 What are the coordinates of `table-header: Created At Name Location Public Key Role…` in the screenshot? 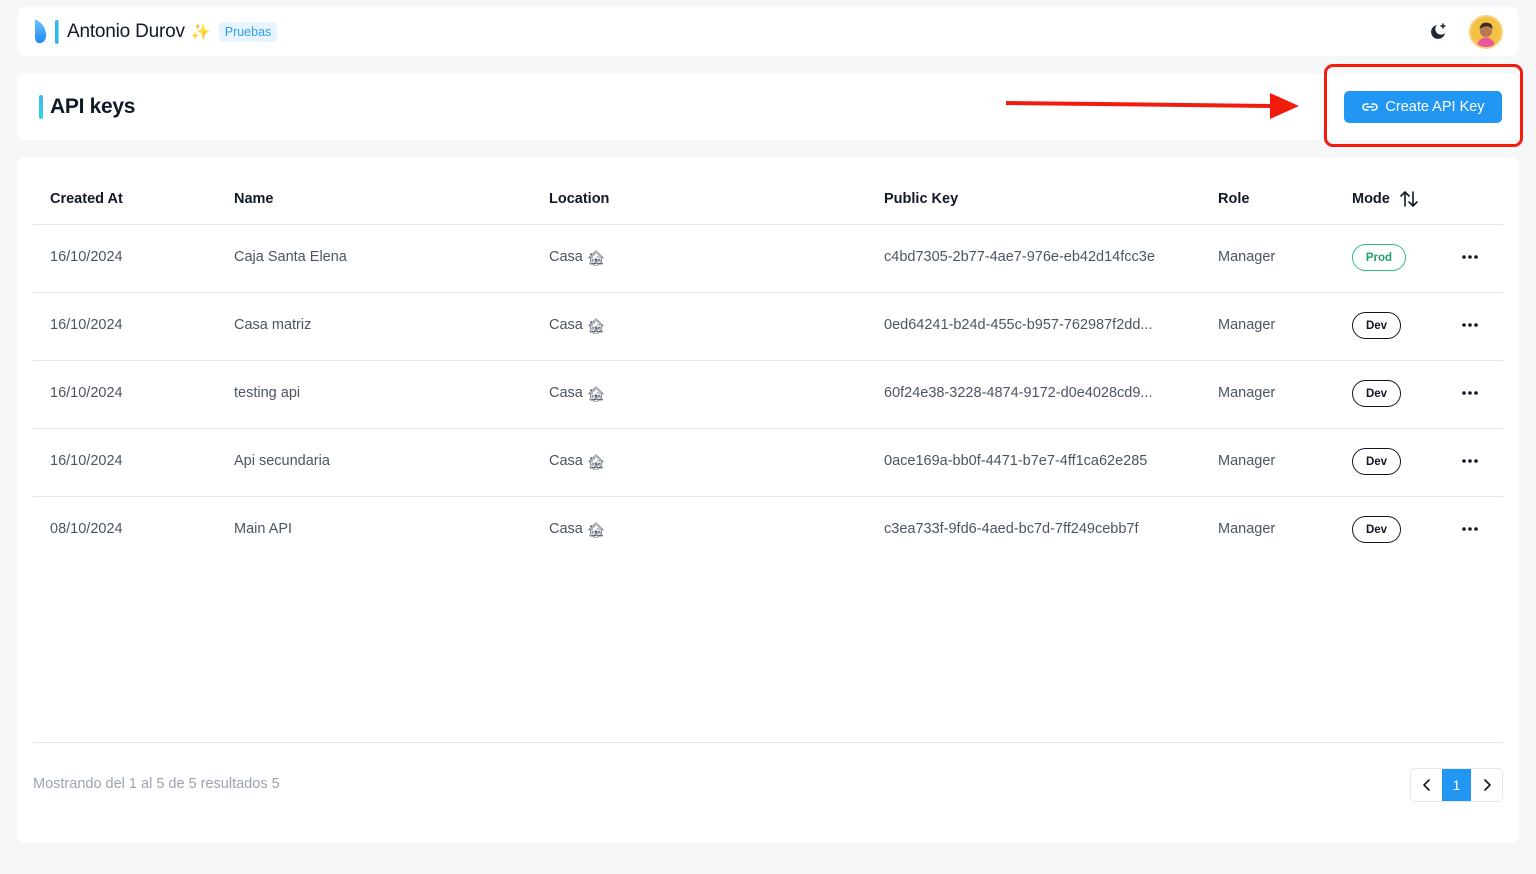 It's located at (768, 202).